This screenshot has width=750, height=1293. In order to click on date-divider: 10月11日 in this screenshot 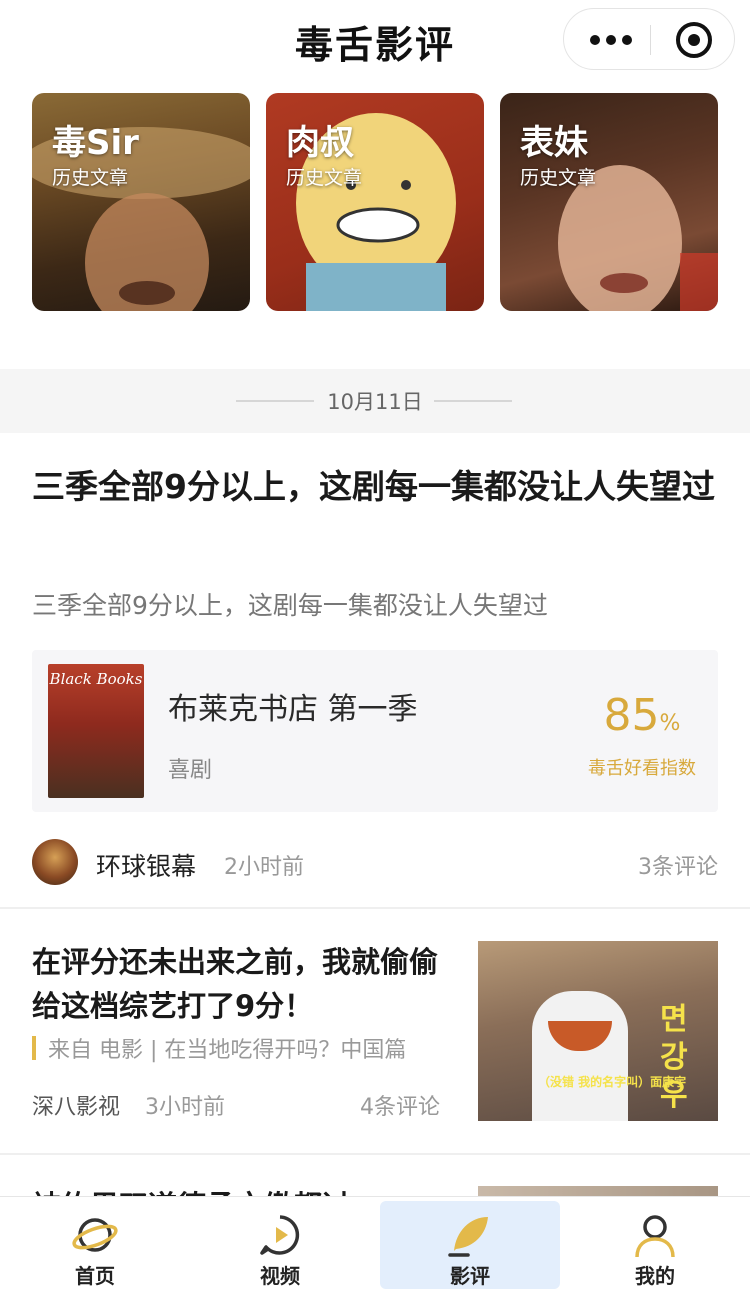, I will do `click(375, 401)`.